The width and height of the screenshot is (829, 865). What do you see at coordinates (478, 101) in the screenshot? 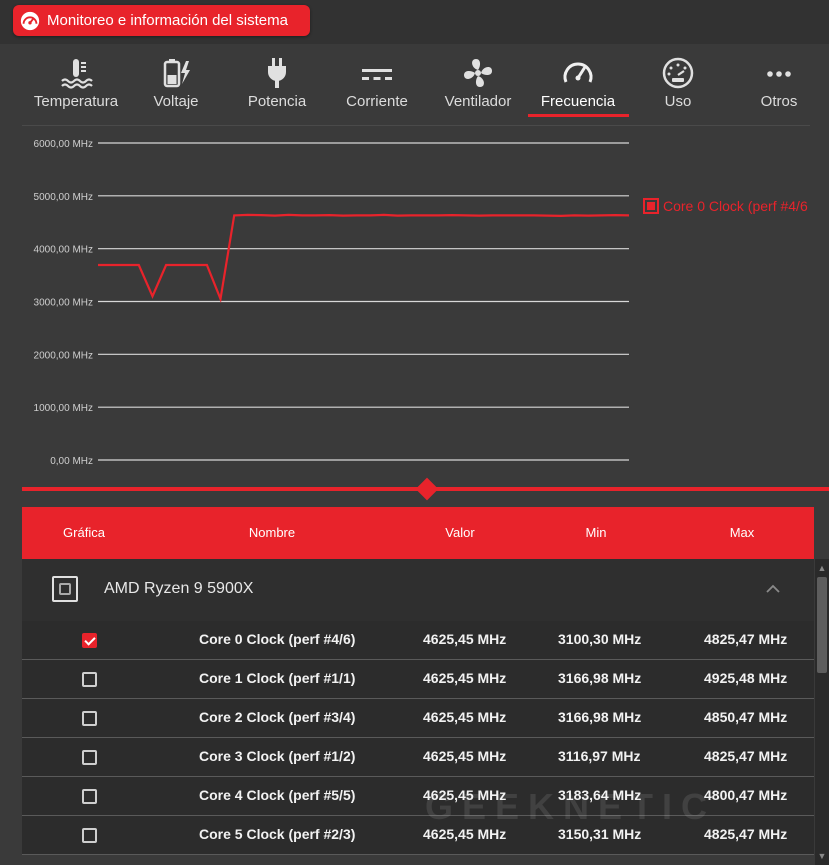
I see `tab-label: Ventilador` at bounding box center [478, 101].